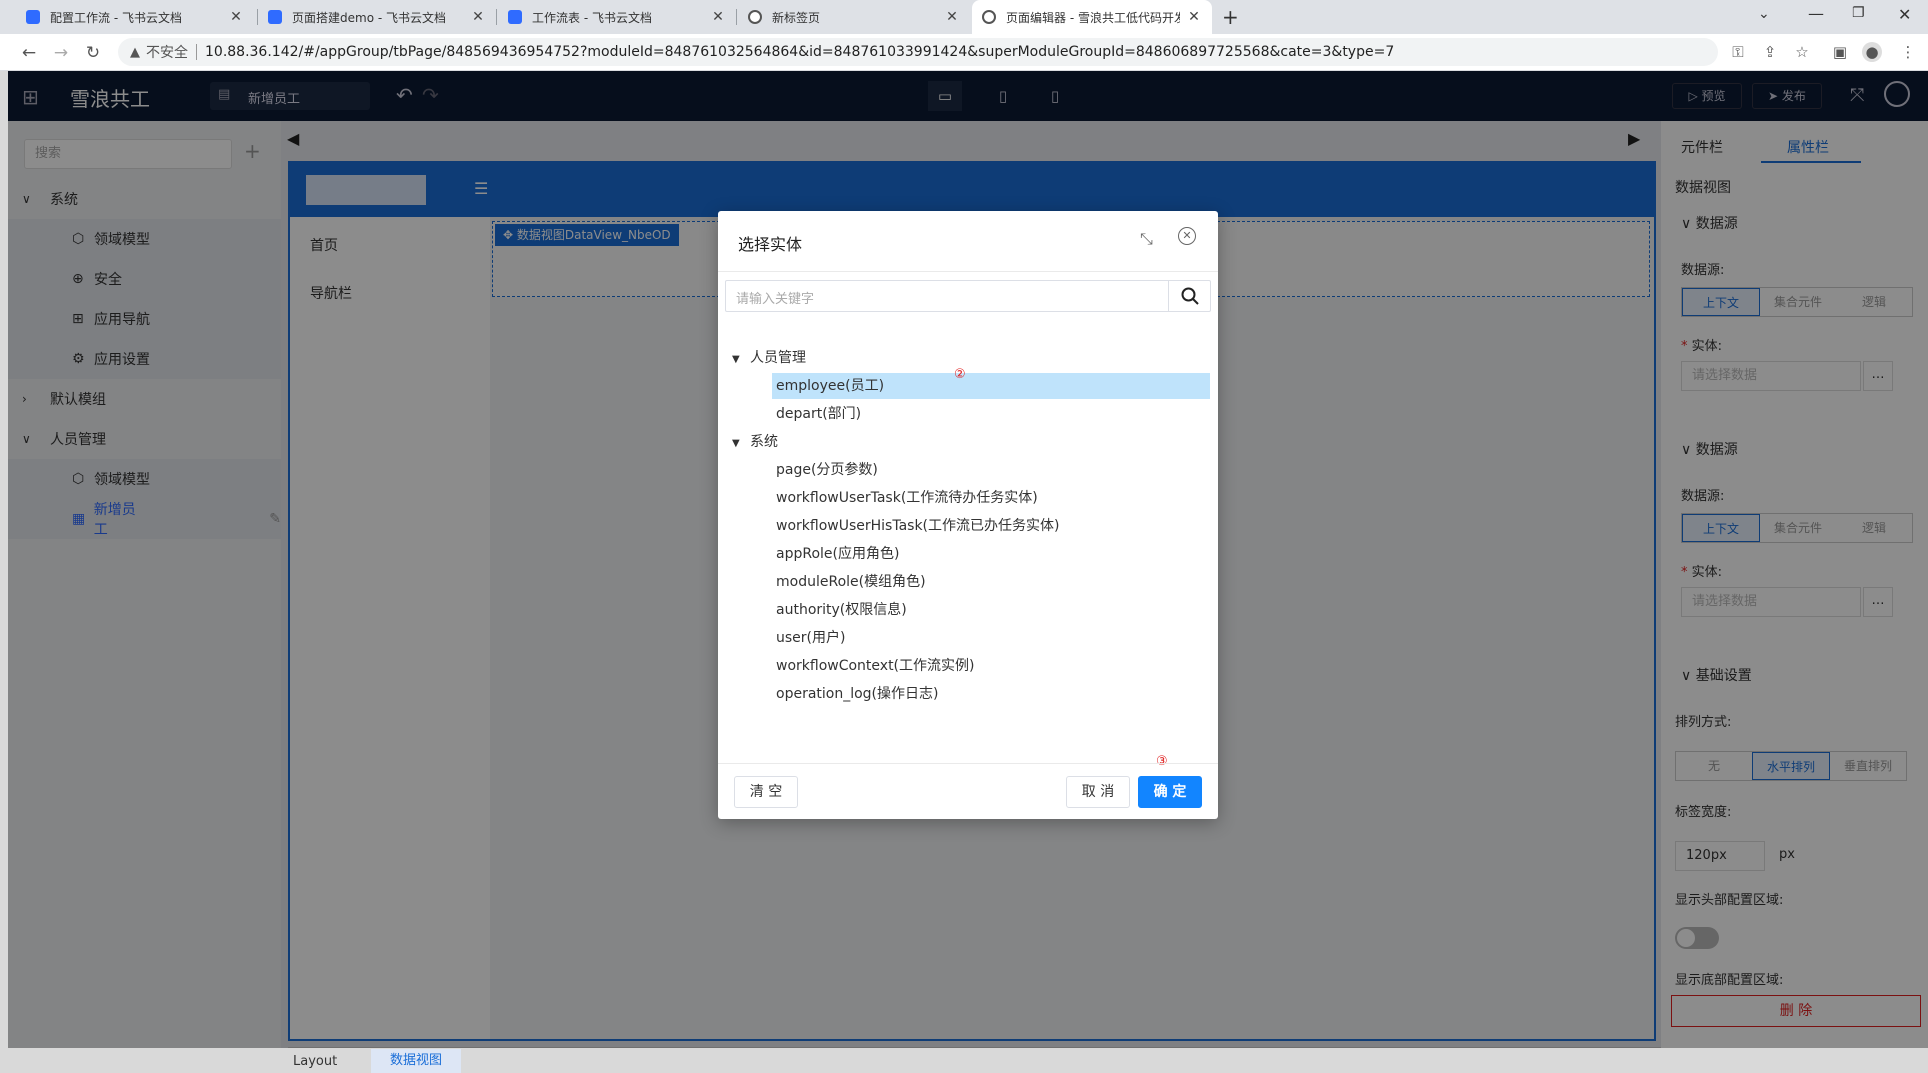 The width and height of the screenshot is (1928, 1073). Describe the element at coordinates (275, 519) in the screenshot. I see `edit-icon: ✎` at that location.